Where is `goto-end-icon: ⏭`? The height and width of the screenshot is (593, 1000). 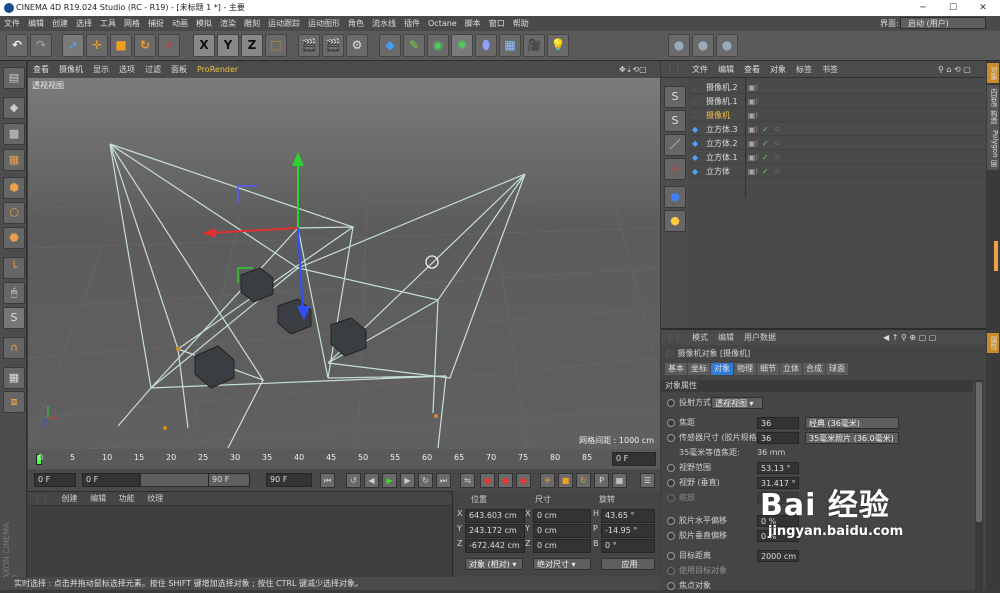
goto-end-icon: ⏭ is located at coordinates (443, 480).